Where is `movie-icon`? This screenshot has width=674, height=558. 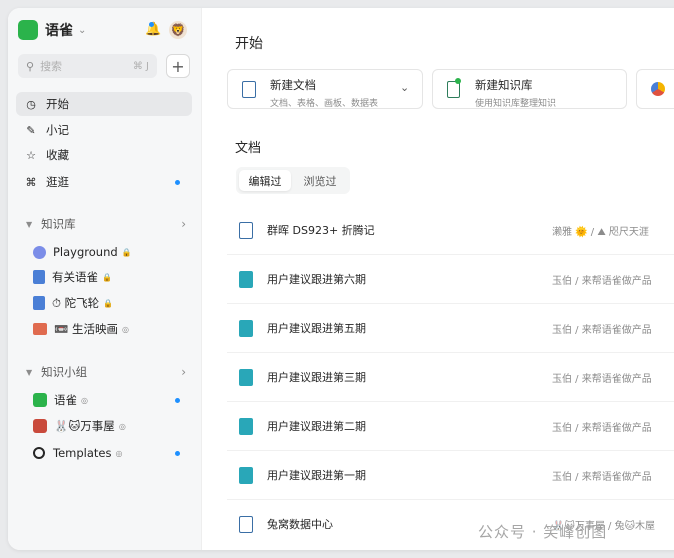 movie-icon is located at coordinates (40, 329).